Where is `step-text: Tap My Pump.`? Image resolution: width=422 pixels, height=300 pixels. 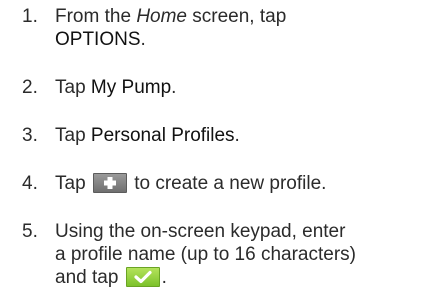 step-text: Tap My Pump. is located at coordinates (115, 87).